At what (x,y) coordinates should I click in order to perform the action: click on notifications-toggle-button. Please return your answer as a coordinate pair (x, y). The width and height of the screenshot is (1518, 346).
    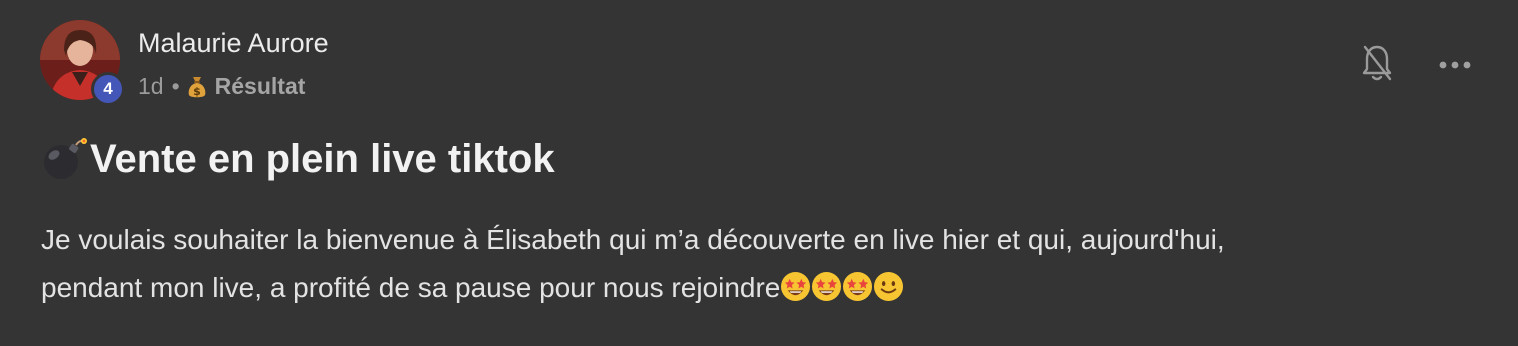
    Looking at the image, I should click on (1377, 63).